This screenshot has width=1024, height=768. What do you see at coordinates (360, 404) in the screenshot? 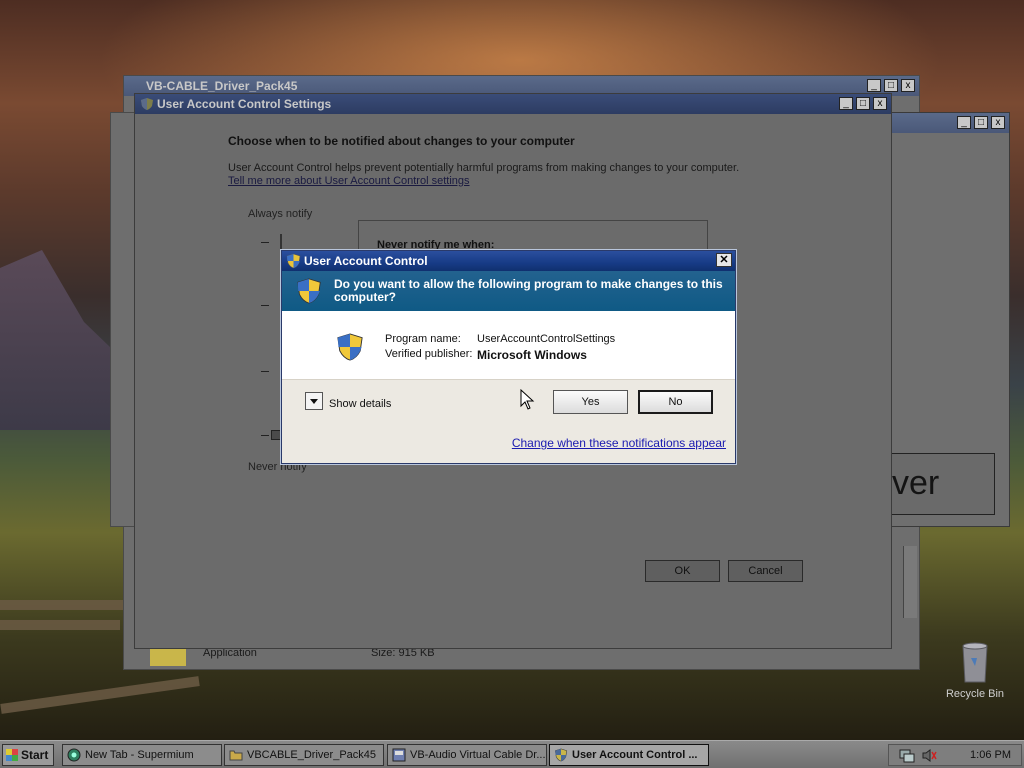
I see `show-details-label: Show details` at bounding box center [360, 404].